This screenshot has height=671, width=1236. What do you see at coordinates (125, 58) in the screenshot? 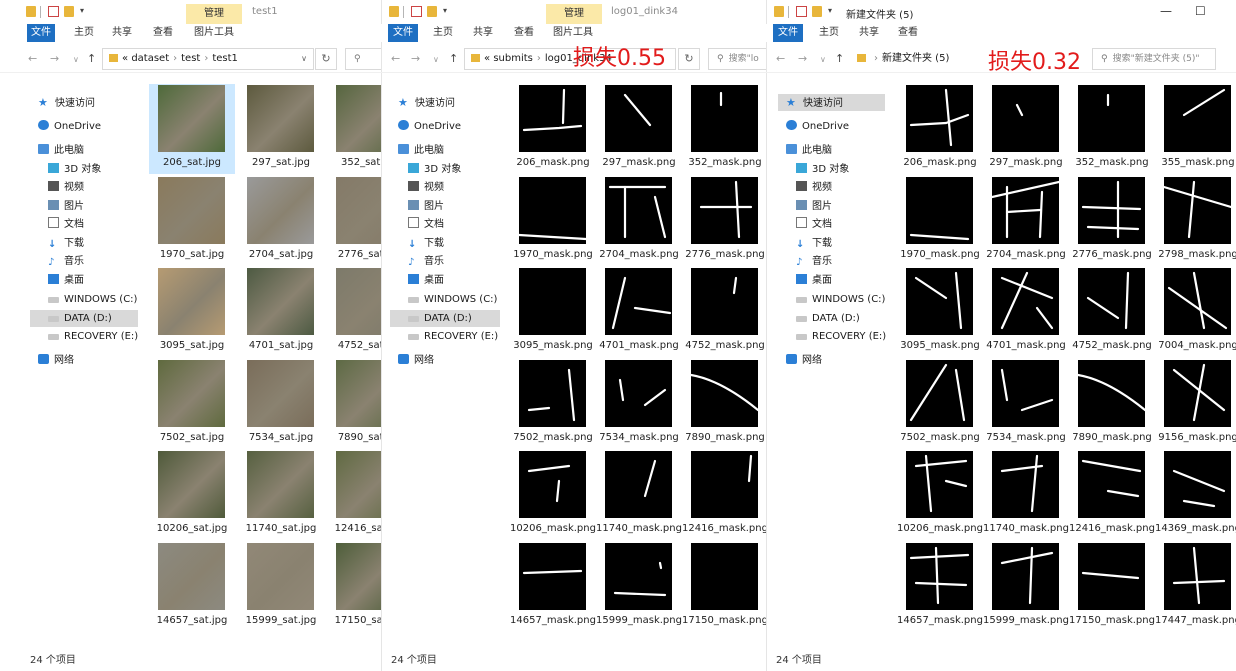
I see `breadcrumb-overflow: «` at bounding box center [125, 58].